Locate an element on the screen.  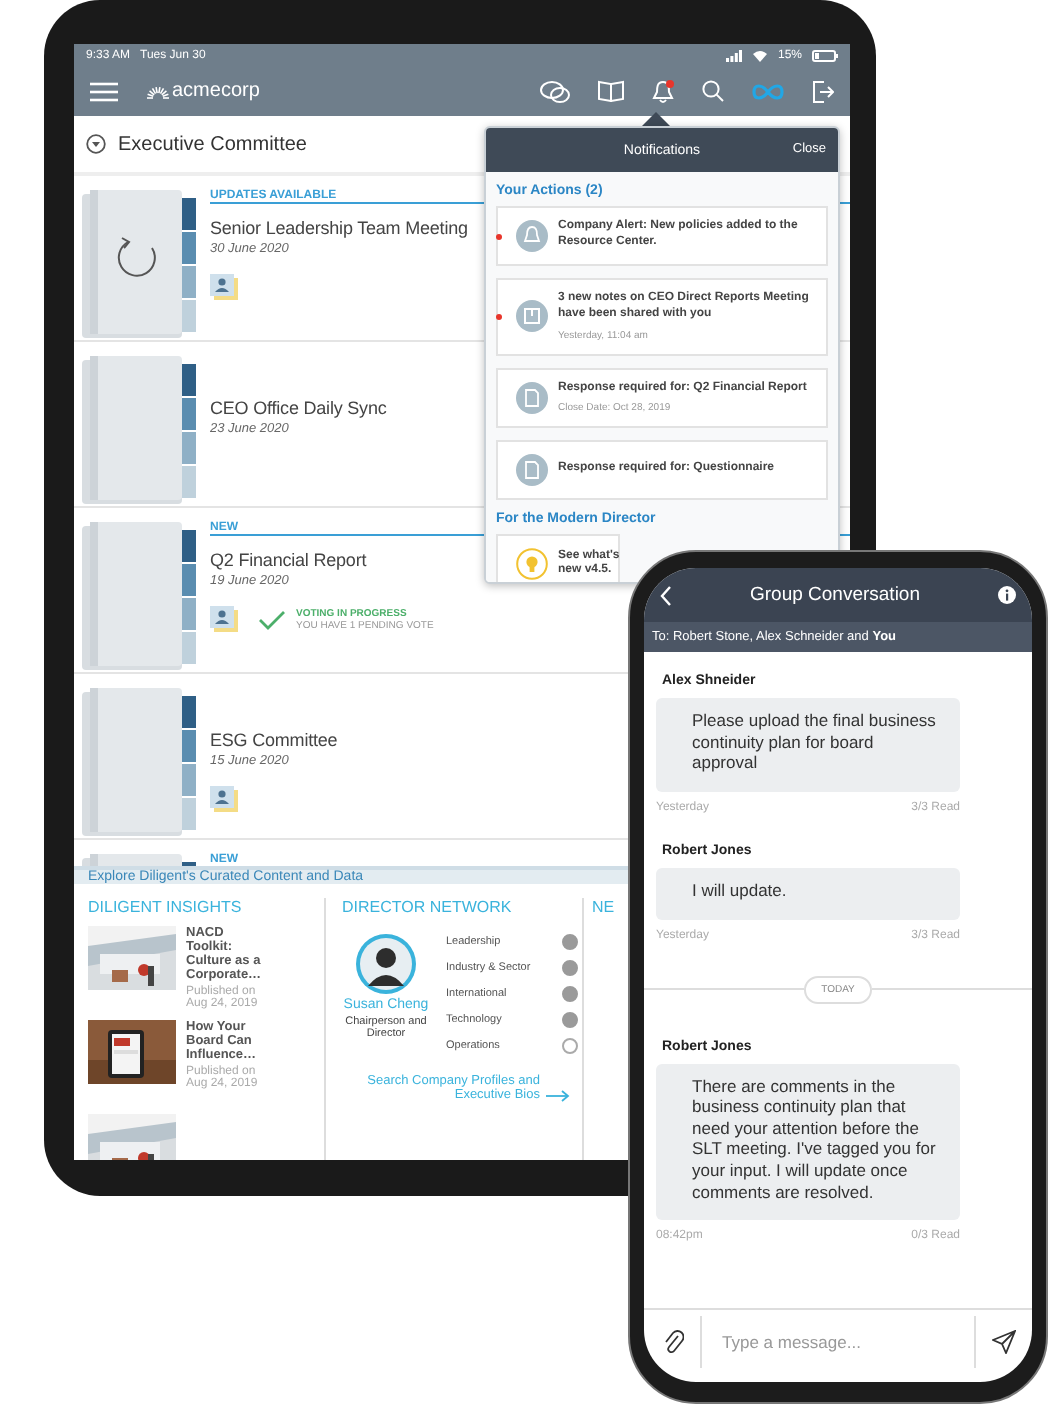
battery-icon is located at coordinates (825, 55).